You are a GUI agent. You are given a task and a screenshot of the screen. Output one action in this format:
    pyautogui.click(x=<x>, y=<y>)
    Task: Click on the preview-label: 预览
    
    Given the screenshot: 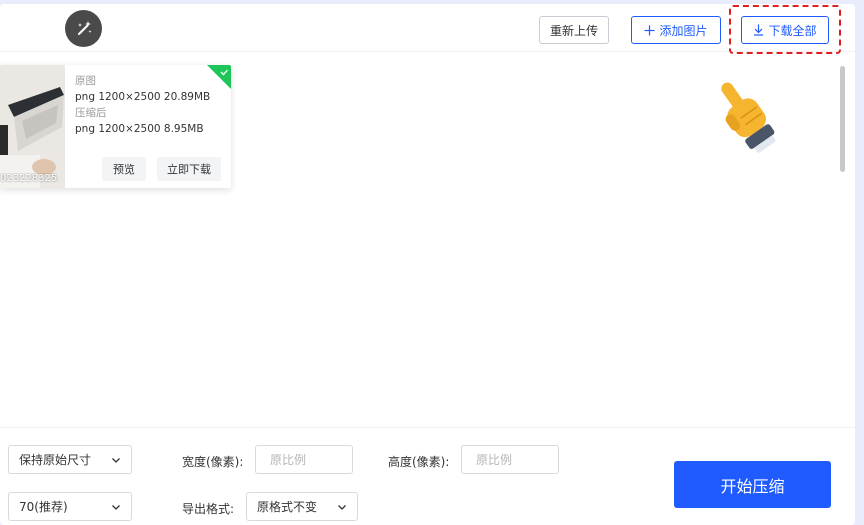 What is the action you would take?
    pyautogui.click(x=124, y=169)
    